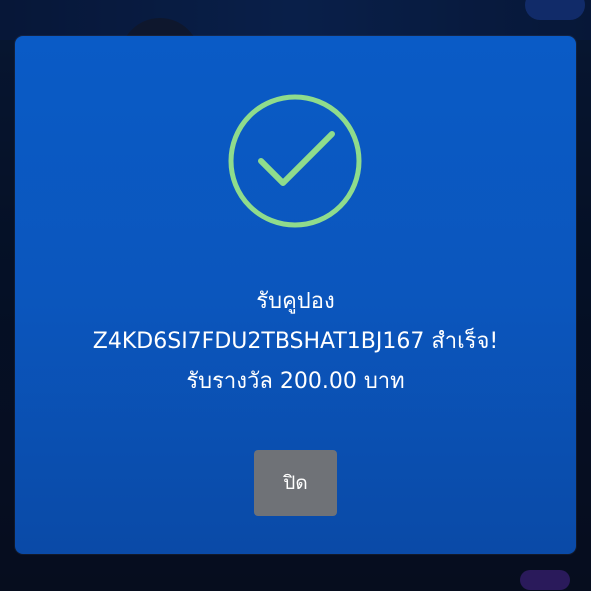 This screenshot has width=591, height=591. I want to click on close-button: ปิด, so click(295, 483).